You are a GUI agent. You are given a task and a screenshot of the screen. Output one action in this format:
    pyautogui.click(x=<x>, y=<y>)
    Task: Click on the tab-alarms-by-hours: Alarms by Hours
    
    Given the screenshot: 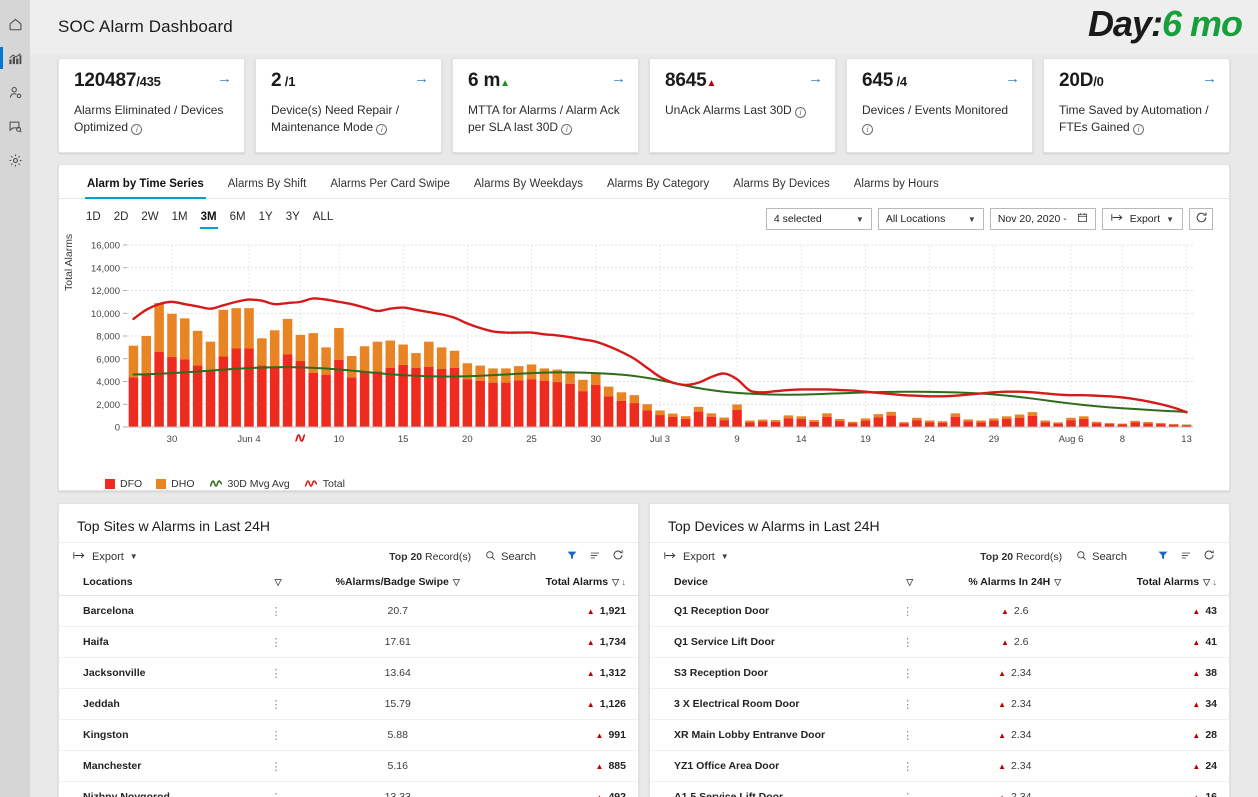 What is the action you would take?
    pyautogui.click(x=896, y=188)
    